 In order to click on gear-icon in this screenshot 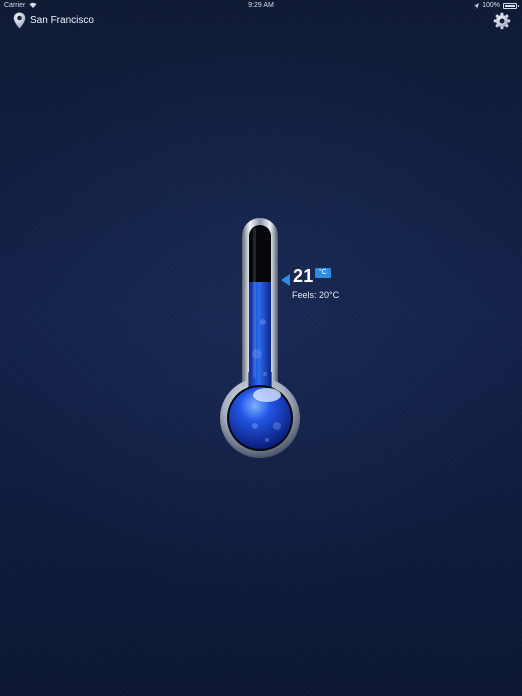, I will do `click(502, 21)`.